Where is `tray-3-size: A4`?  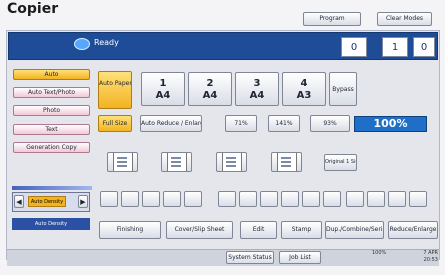 tray-3-size: A4 is located at coordinates (257, 95).